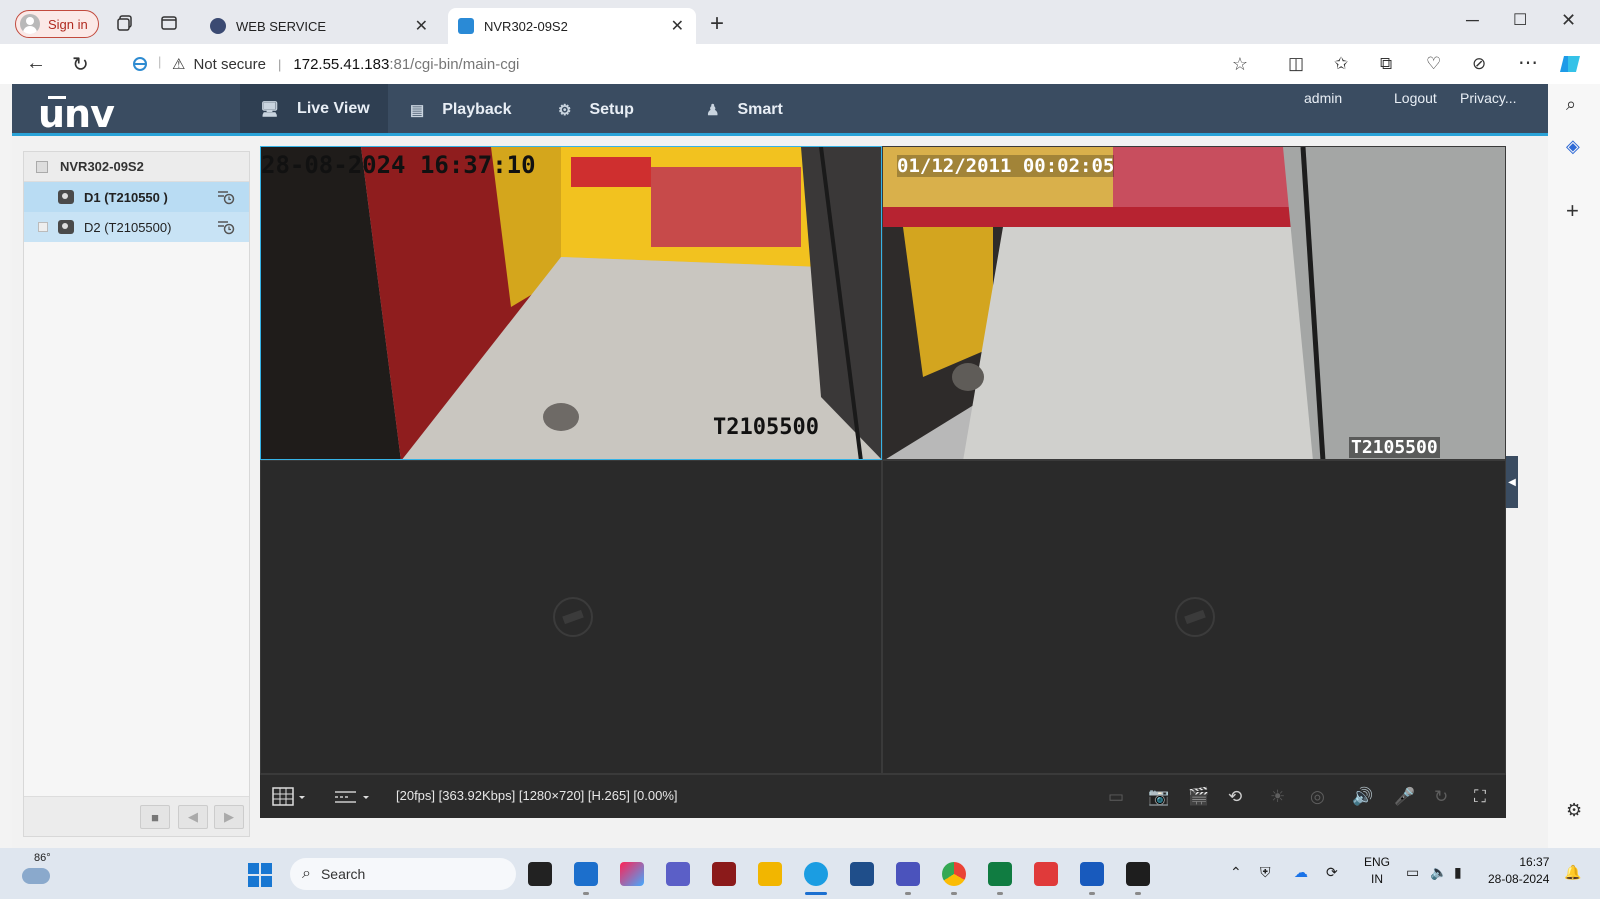 Image resolution: width=1600 pixels, height=899 pixels. Describe the element at coordinates (1116, 797) in the screenshot. I see `local-record-icon: ▭` at that location.